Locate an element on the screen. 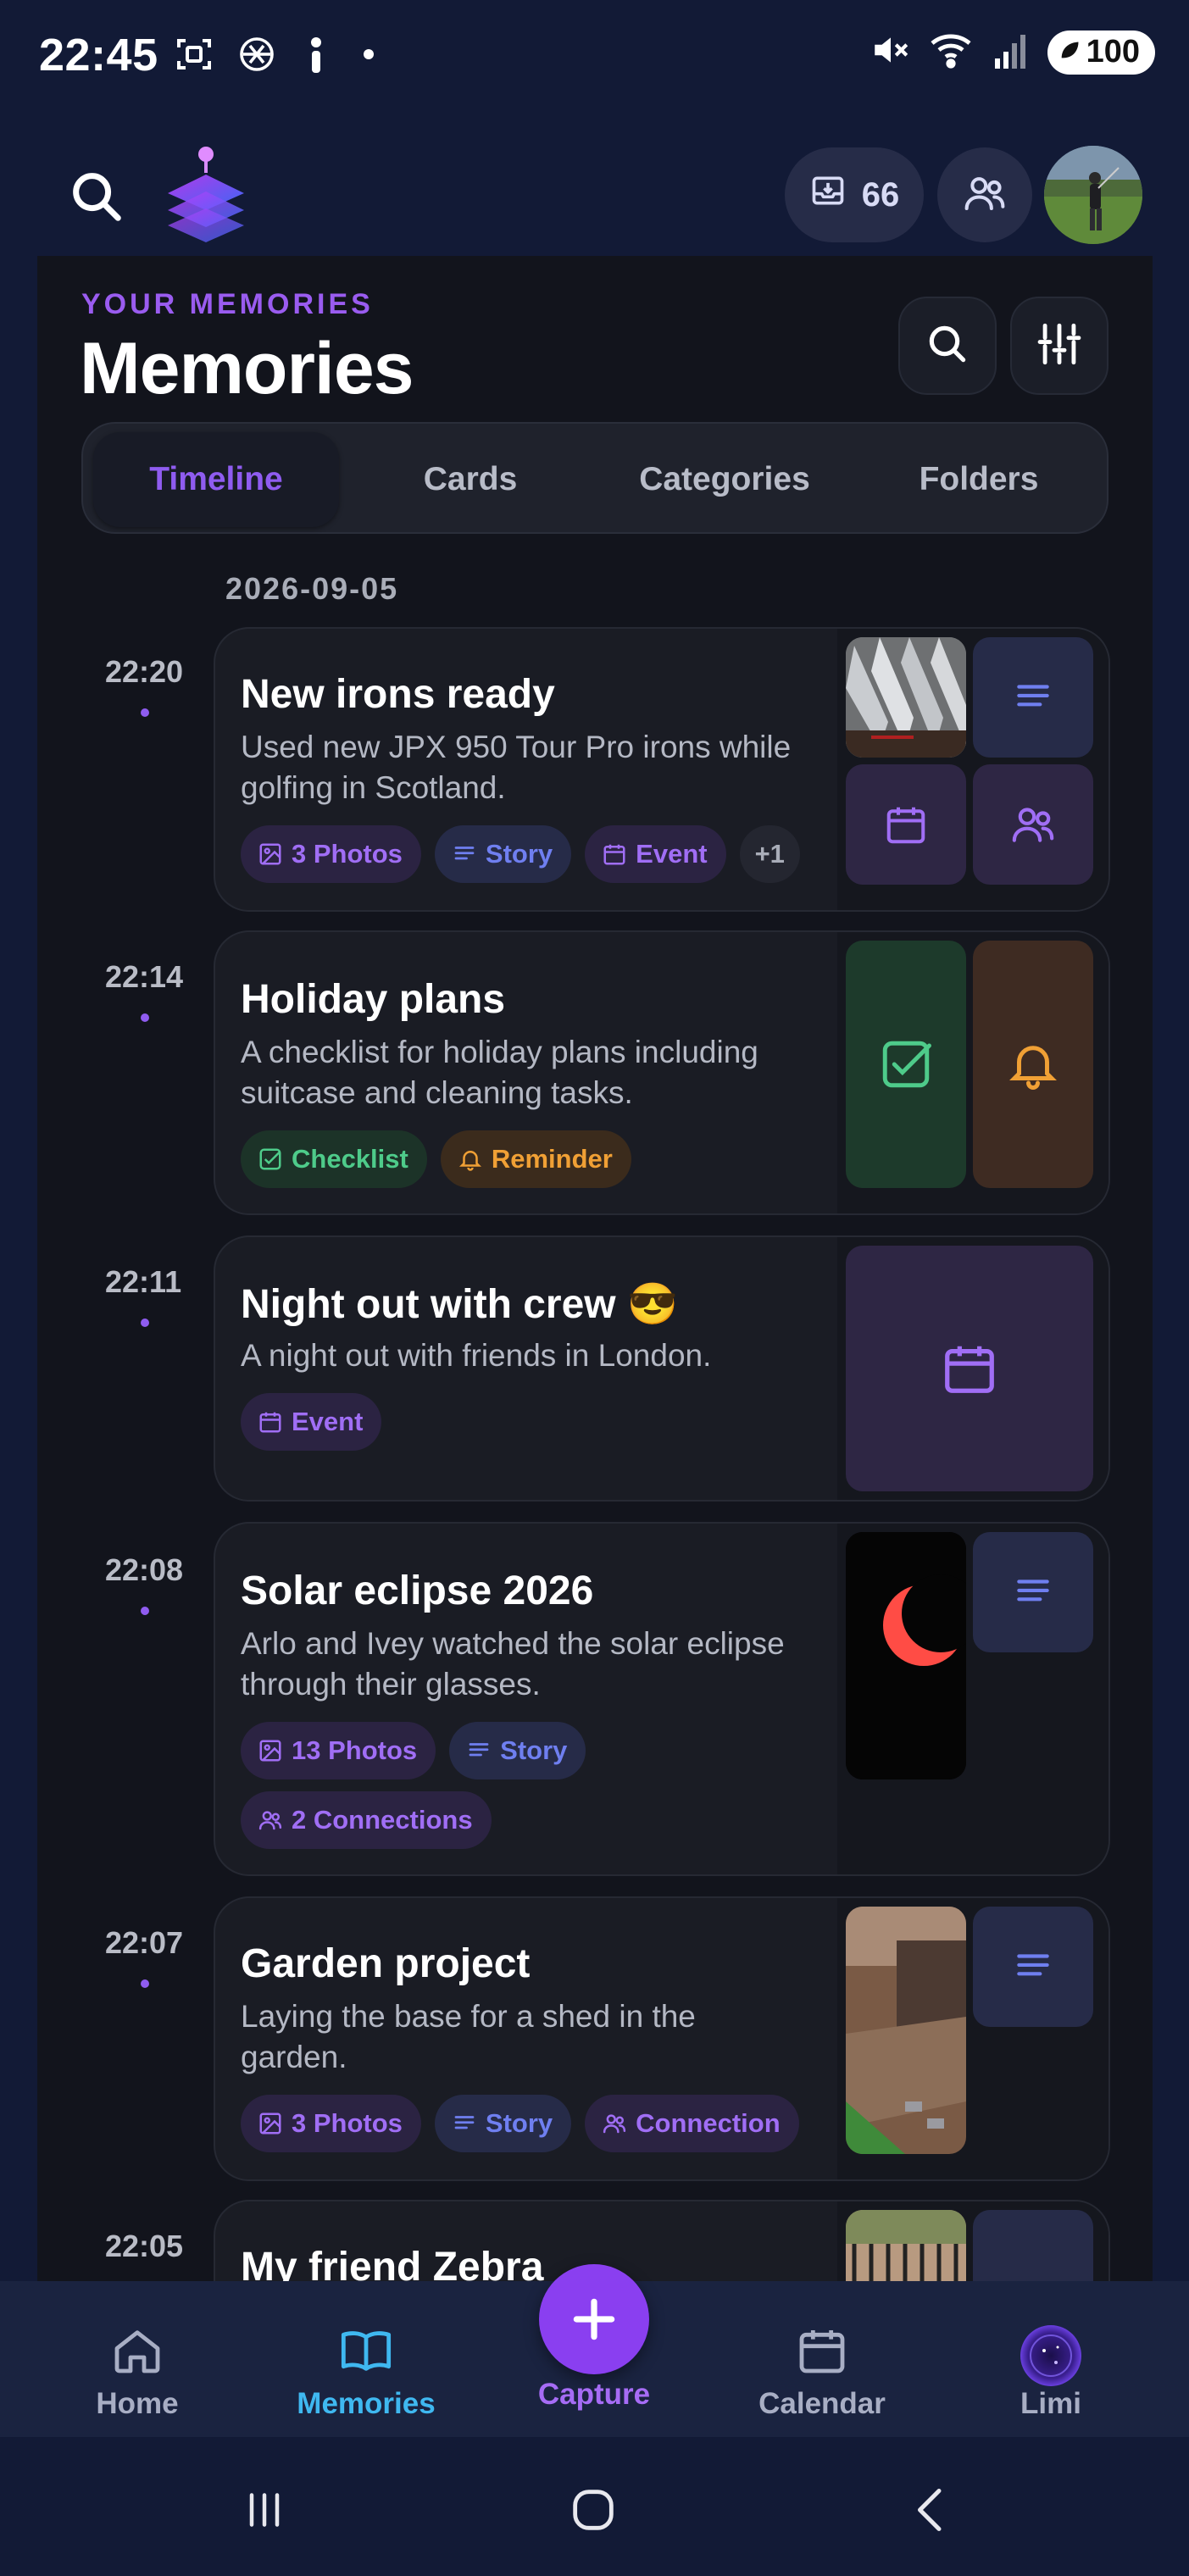 The height and width of the screenshot is (2576, 1189). chip-label: 13 Photos is located at coordinates (355, 1750).